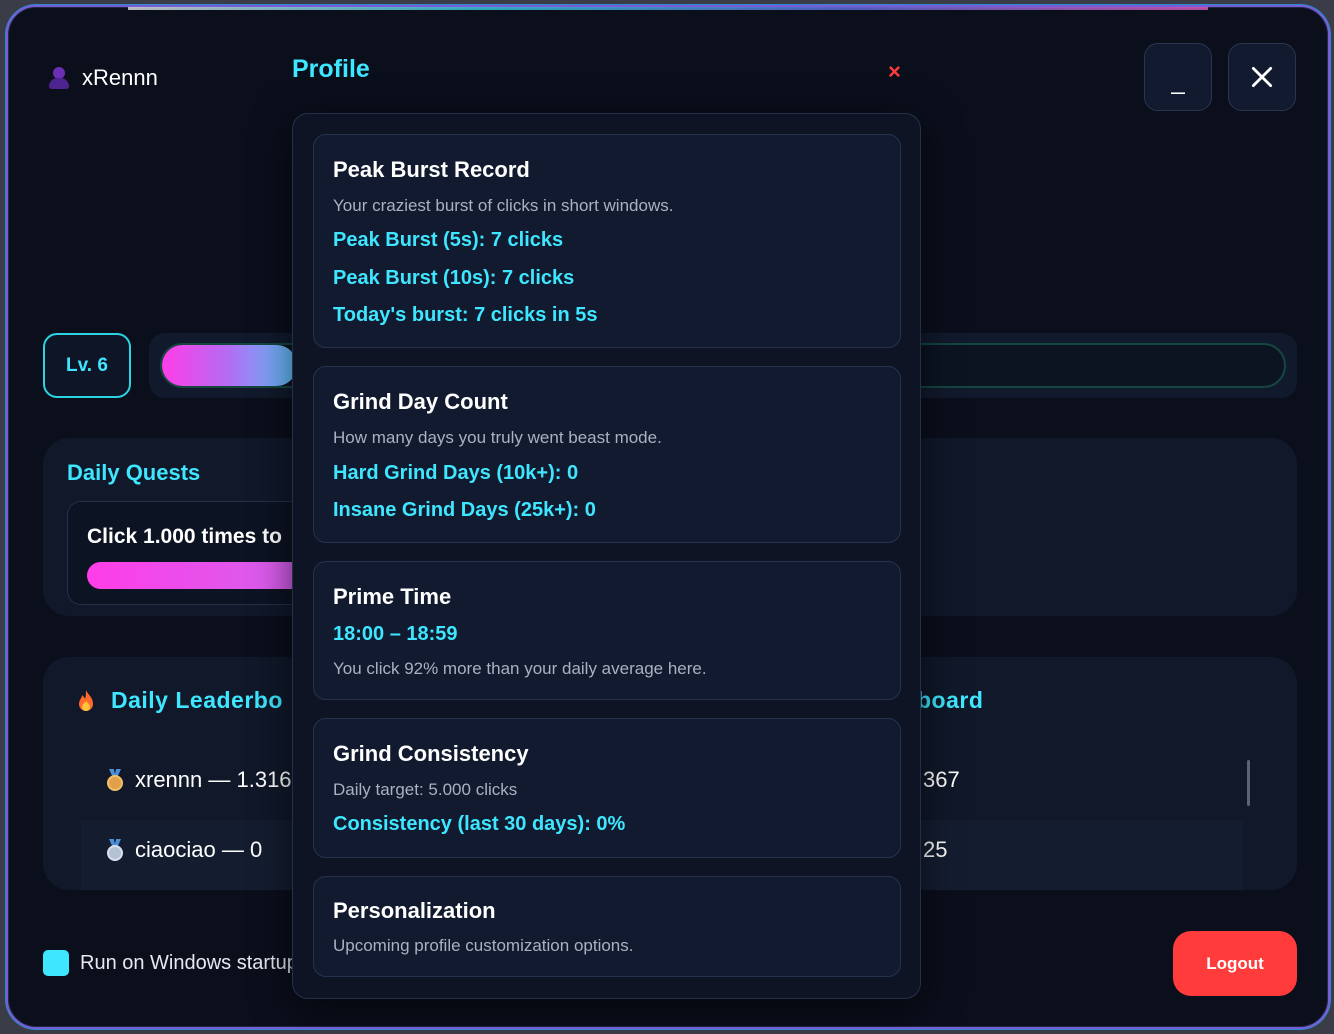  Describe the element at coordinates (86, 700) in the screenshot. I see `fire-icon` at that location.